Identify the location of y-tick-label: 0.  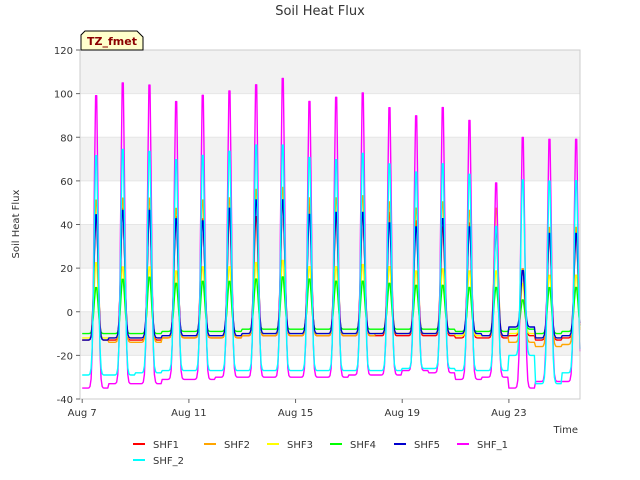
(70, 313).